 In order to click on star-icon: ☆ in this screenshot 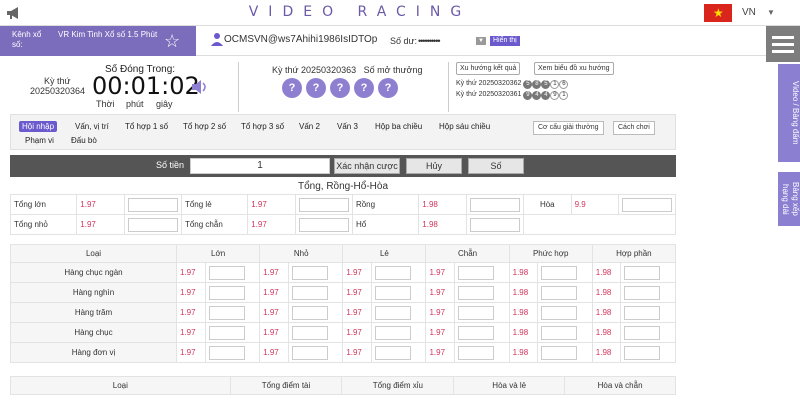, I will do `click(172, 41)`.